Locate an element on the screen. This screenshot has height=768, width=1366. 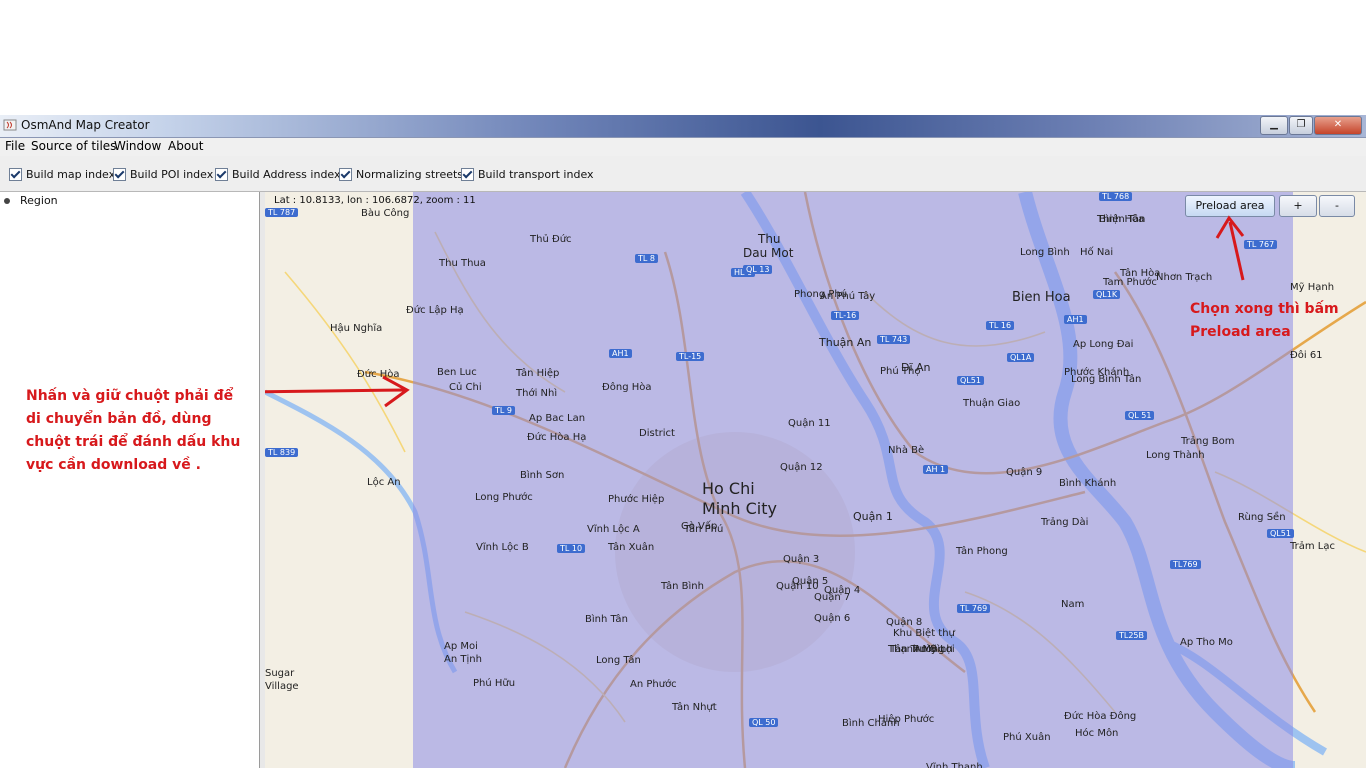
map-place-label: Long Tân is located at coordinates (618, 660).